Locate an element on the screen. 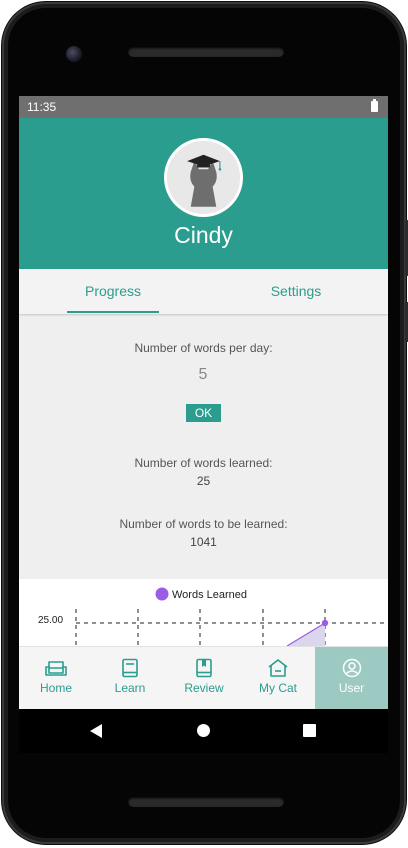 This screenshot has height=848, width=408. earpiece-speaker is located at coordinates (206, 52).